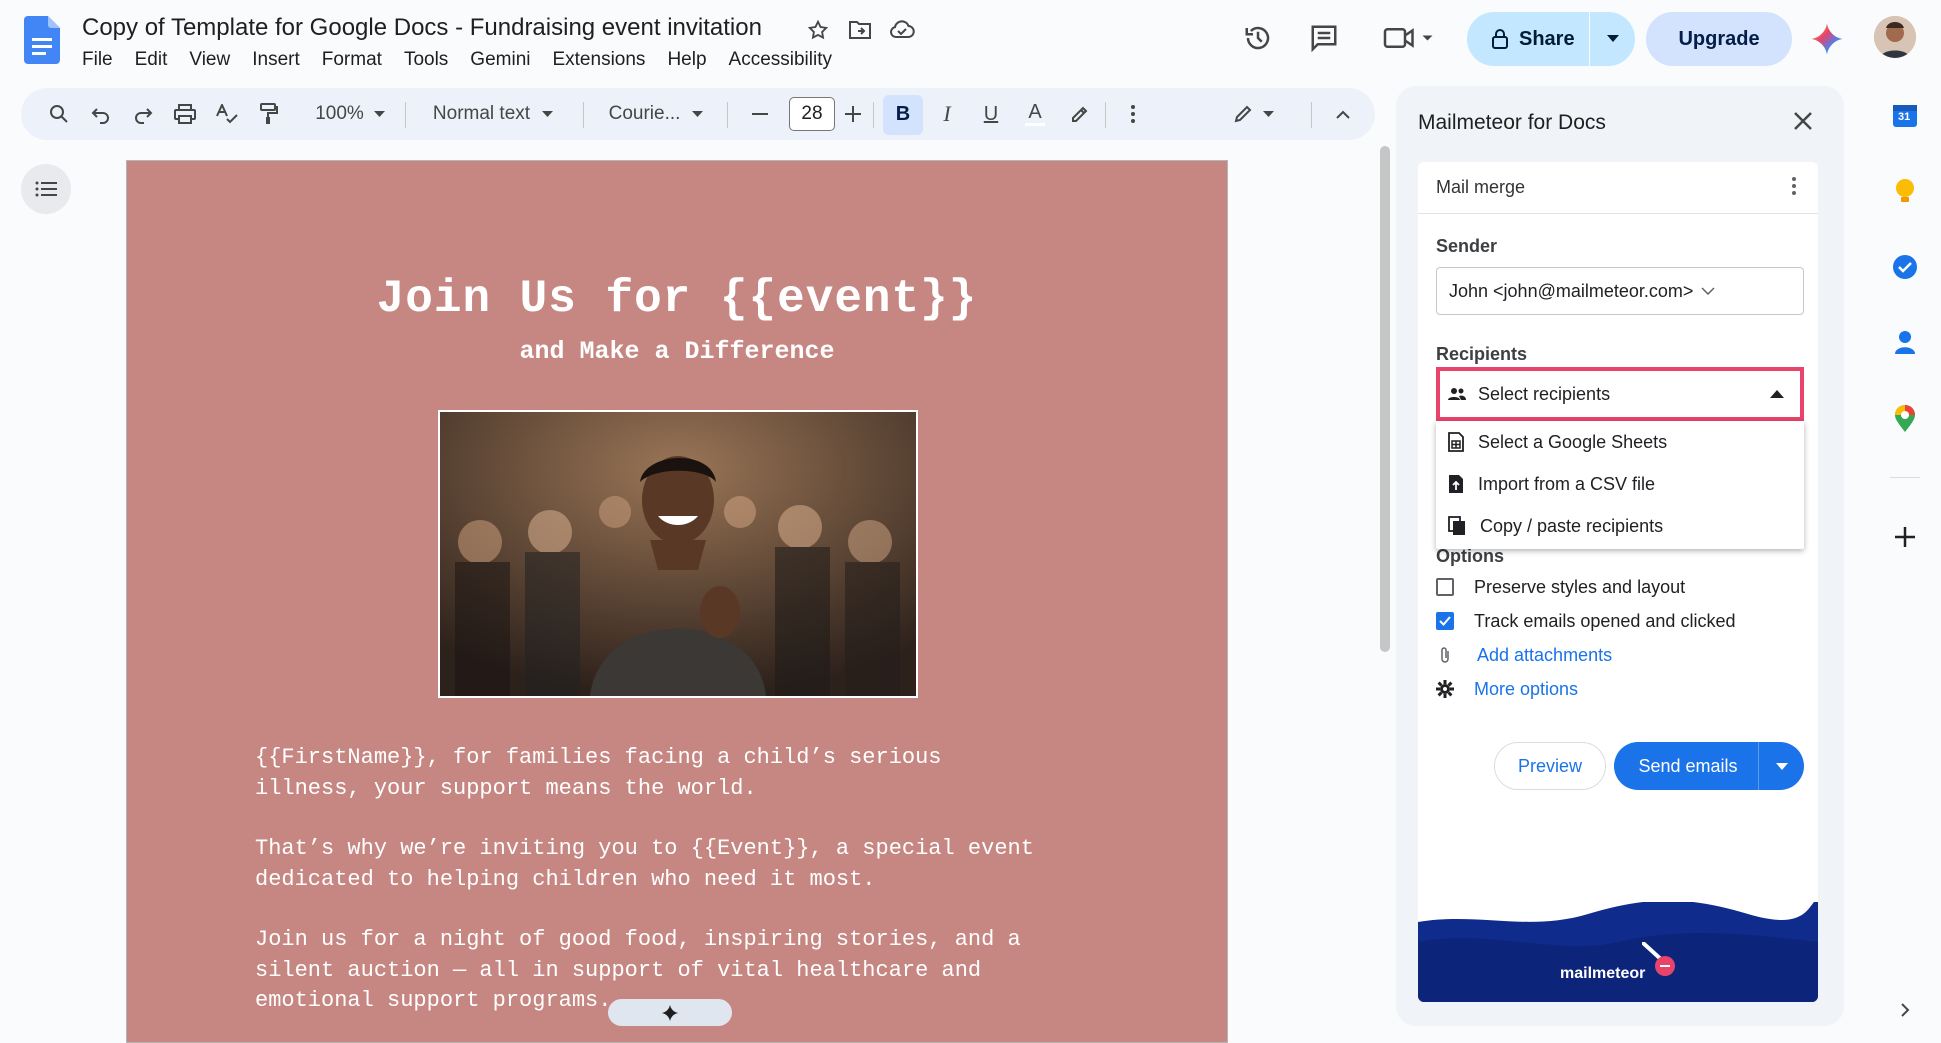 Image resolution: width=1941 pixels, height=1043 pixels. I want to click on file-upload-icon, so click(1456, 484).